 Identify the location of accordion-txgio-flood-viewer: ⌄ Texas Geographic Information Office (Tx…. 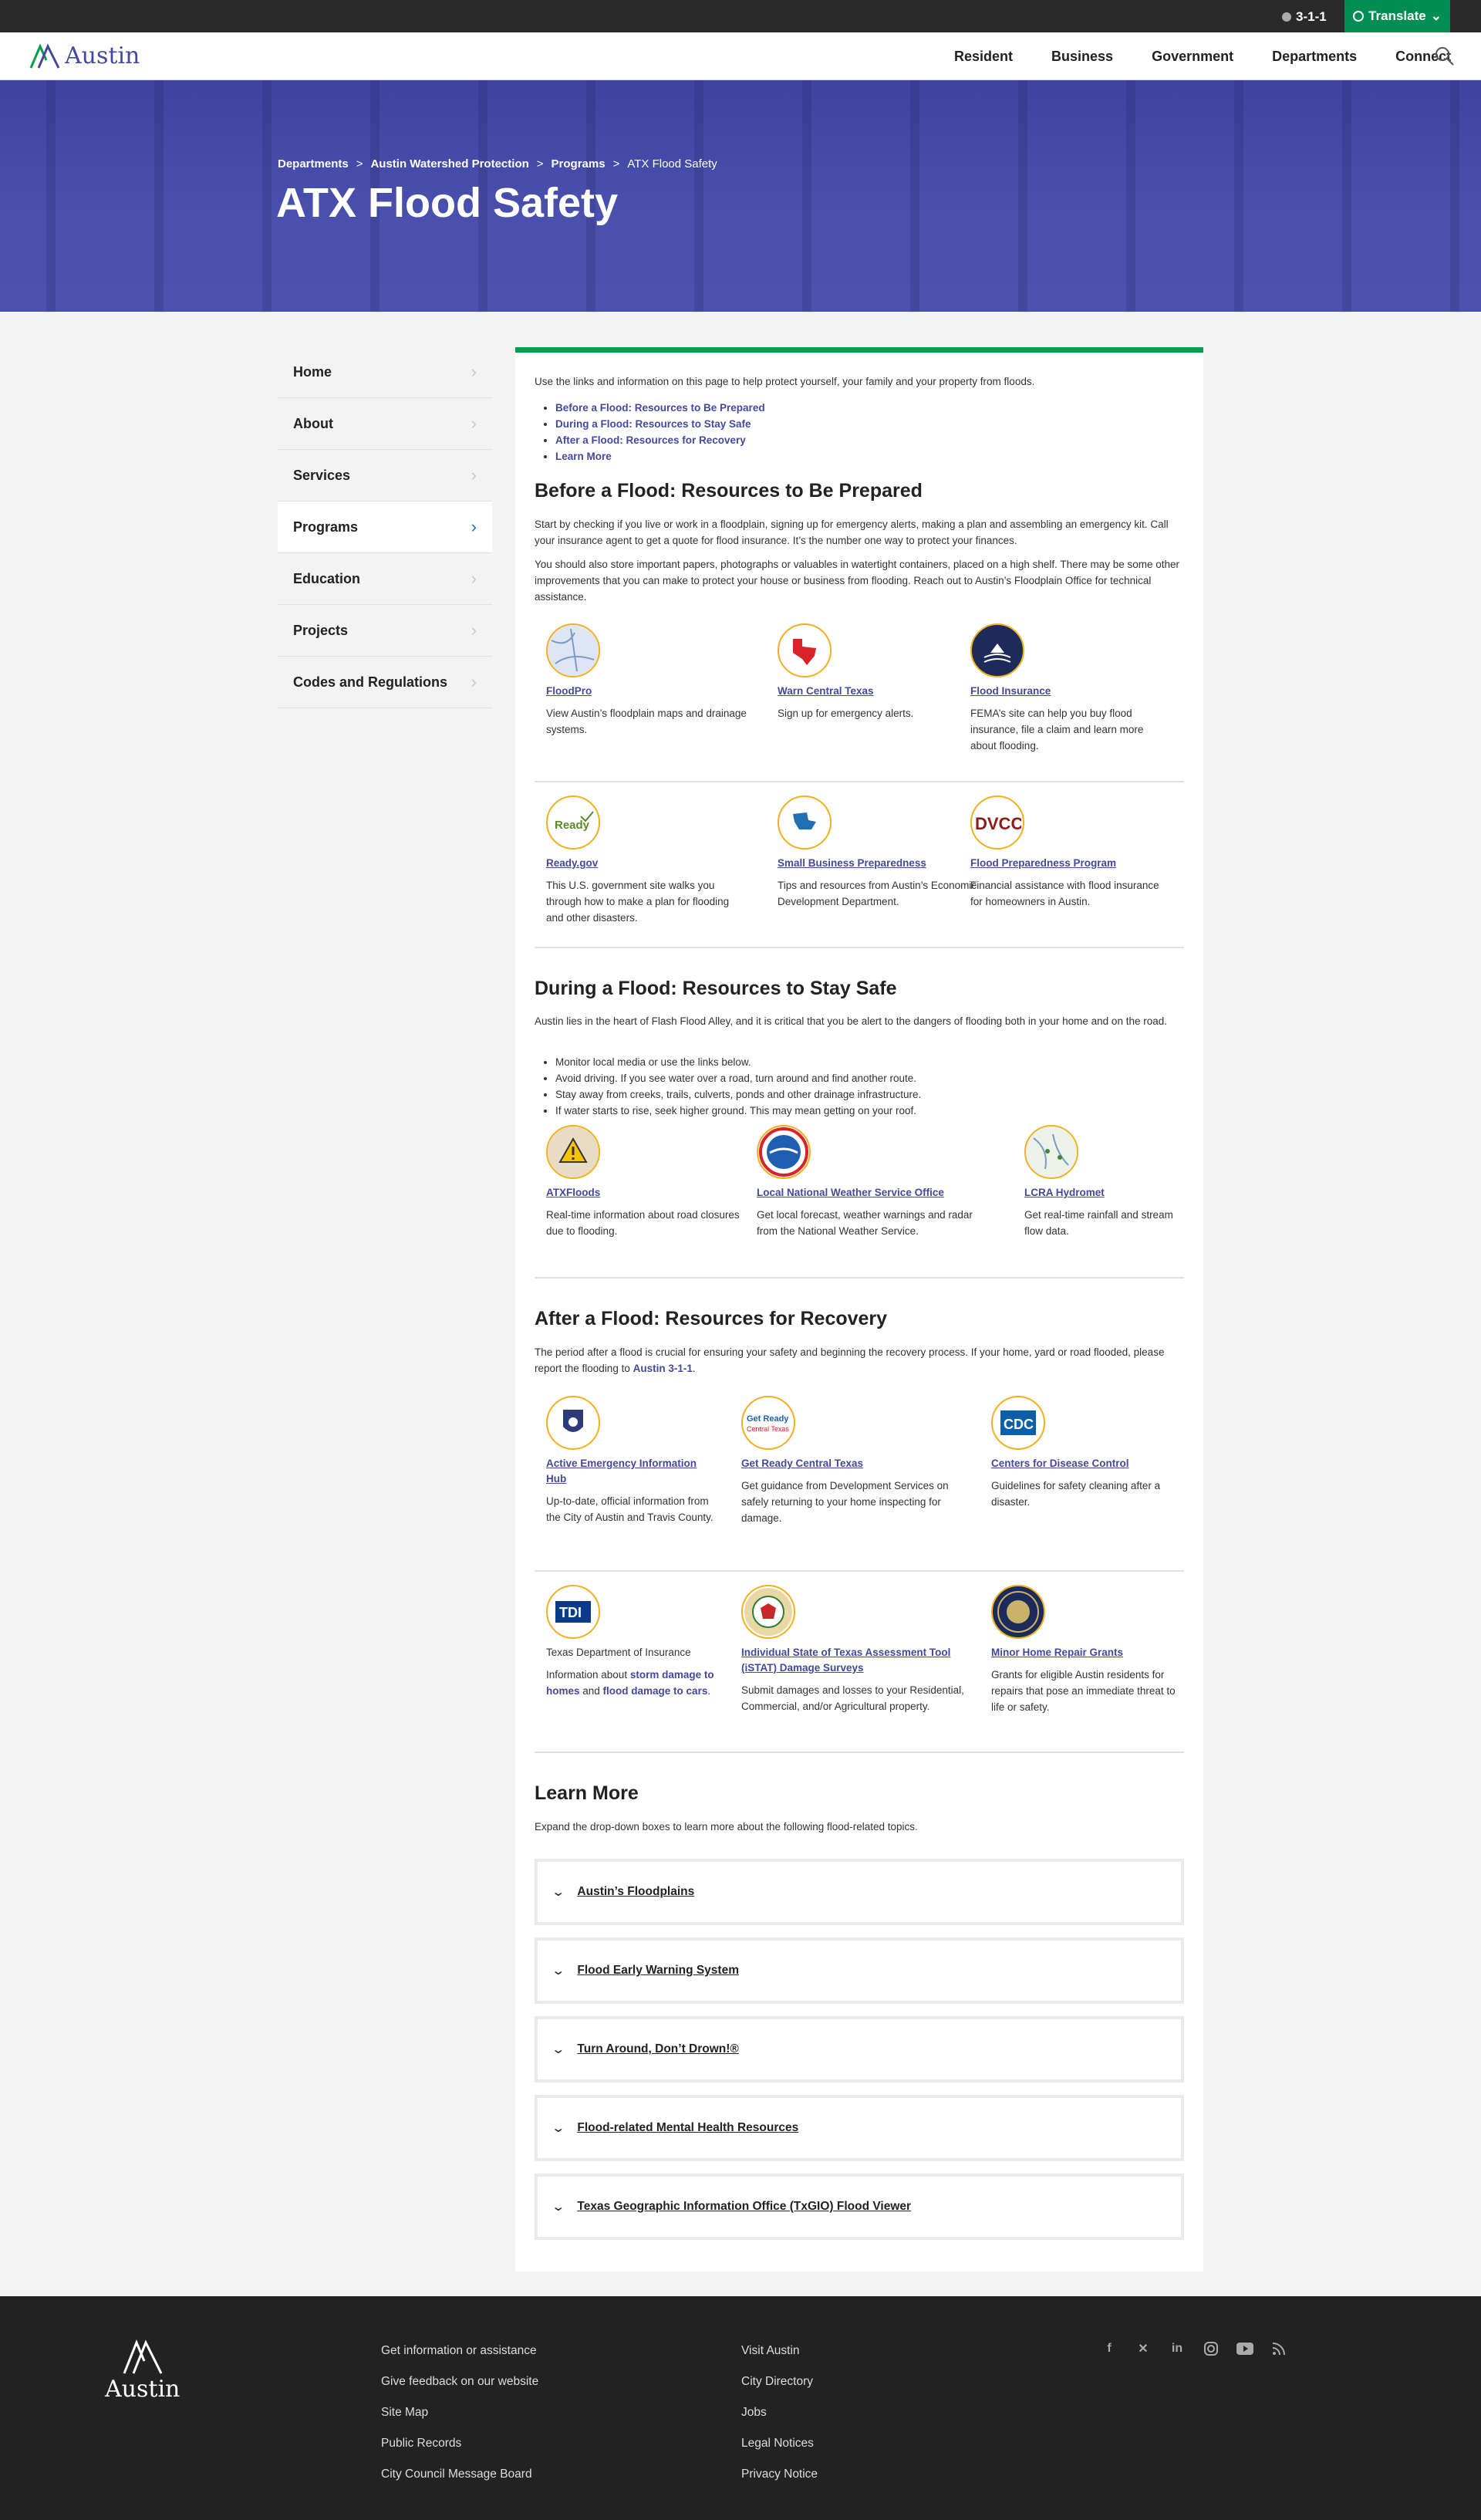
(860, 2207).